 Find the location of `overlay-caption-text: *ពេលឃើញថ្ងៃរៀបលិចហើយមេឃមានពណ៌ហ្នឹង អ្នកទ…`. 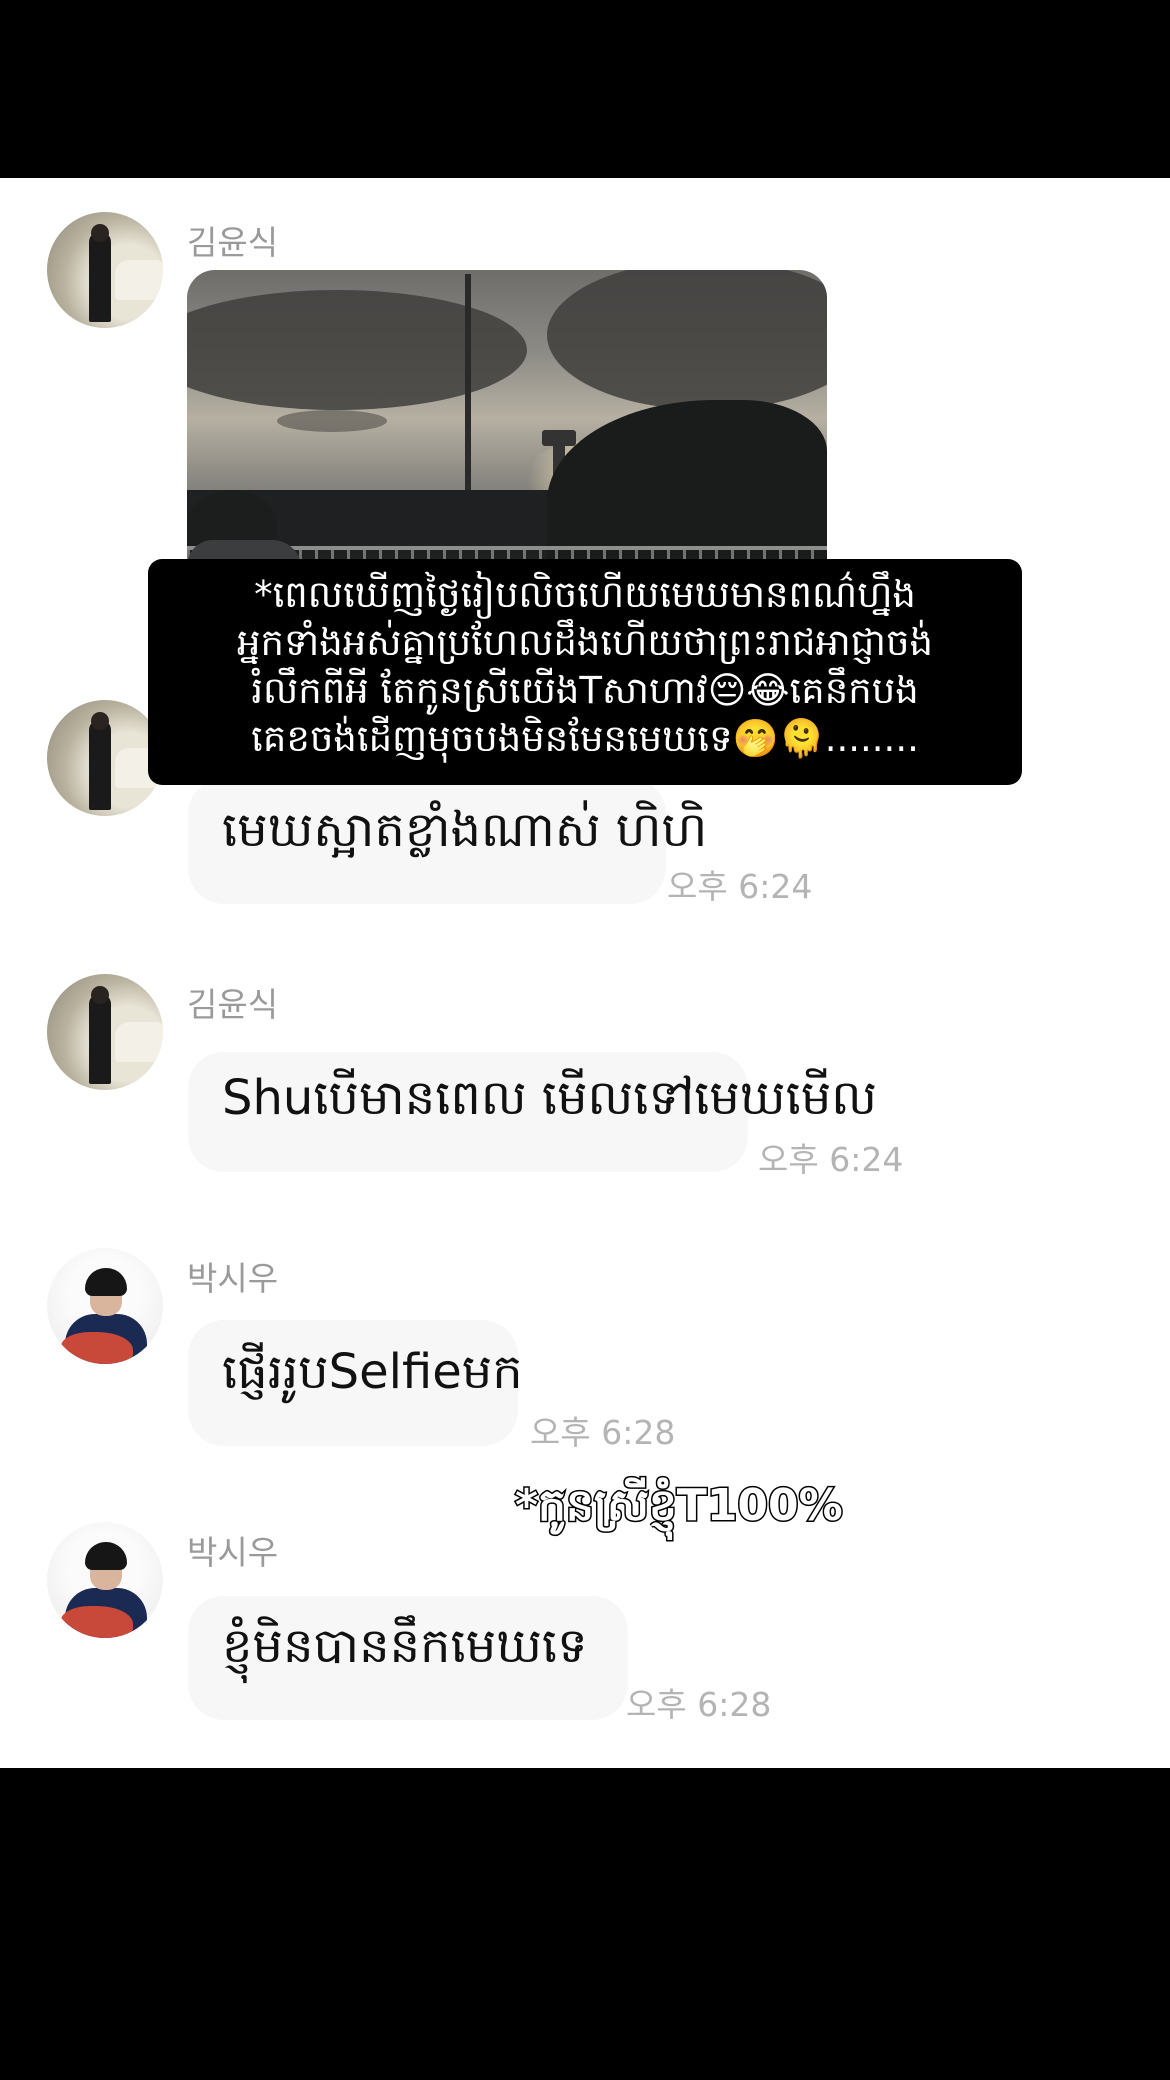

overlay-caption-text: *ពេលឃើញថ្ងៃរៀបលិចហើយមេឃមានពណ៌ហ្នឹង អ្នកទ… is located at coordinates (585, 666).